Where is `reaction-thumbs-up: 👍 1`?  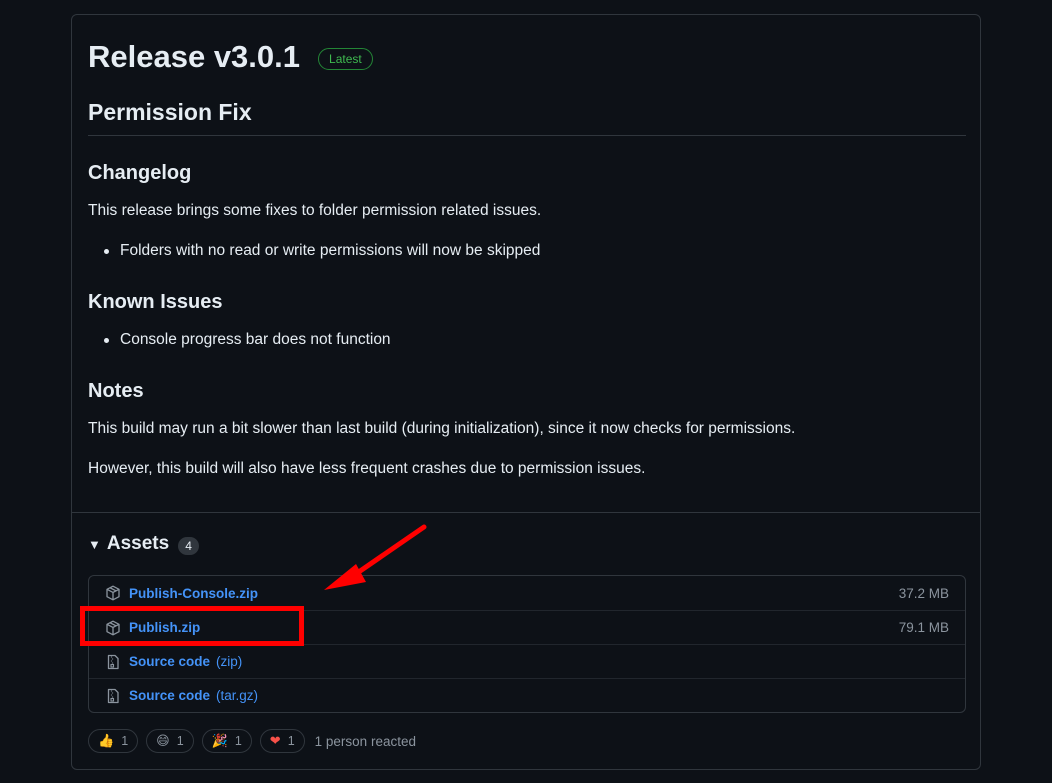 reaction-thumbs-up: 👍 1 is located at coordinates (113, 741).